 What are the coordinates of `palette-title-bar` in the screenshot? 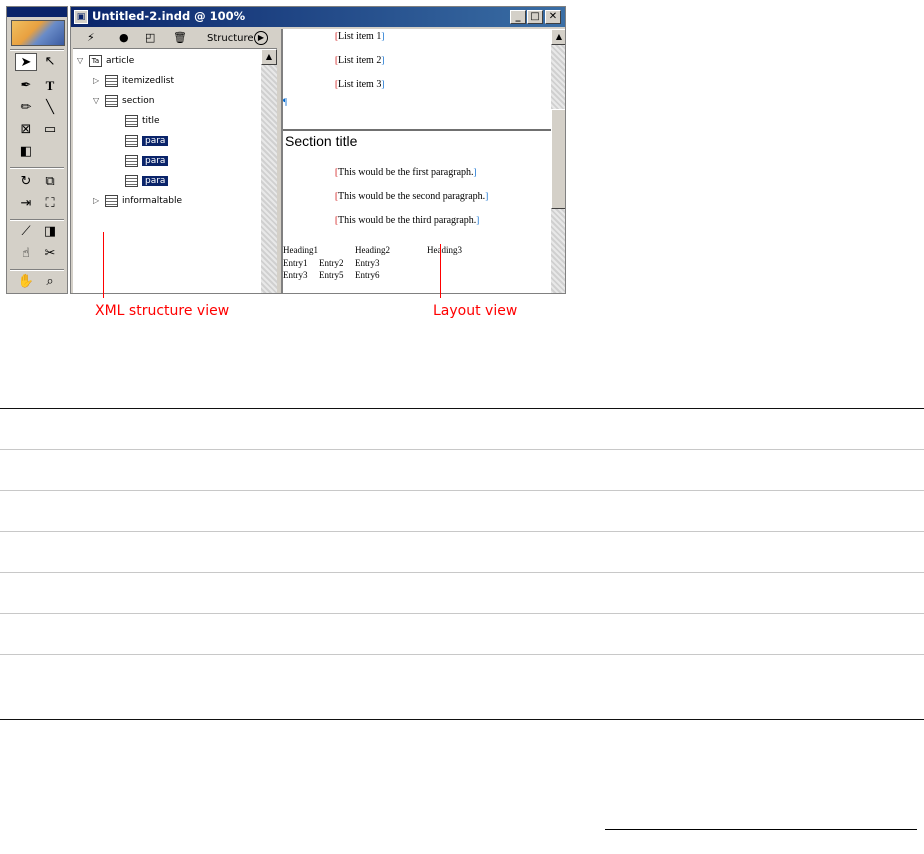 It's located at (37, 12).